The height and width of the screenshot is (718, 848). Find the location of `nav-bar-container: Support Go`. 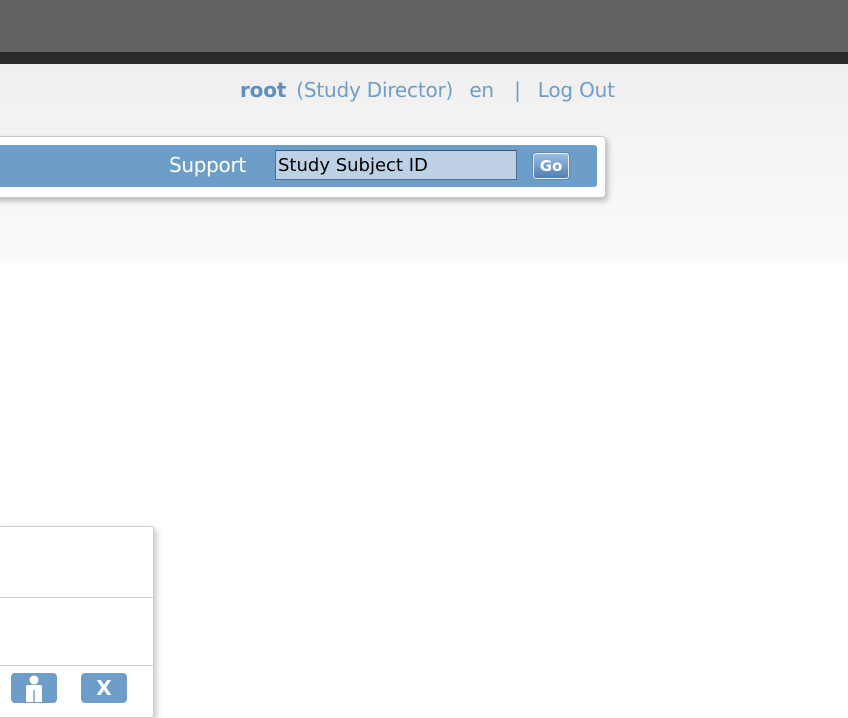

nav-bar-container: Support Go is located at coordinates (303, 167).